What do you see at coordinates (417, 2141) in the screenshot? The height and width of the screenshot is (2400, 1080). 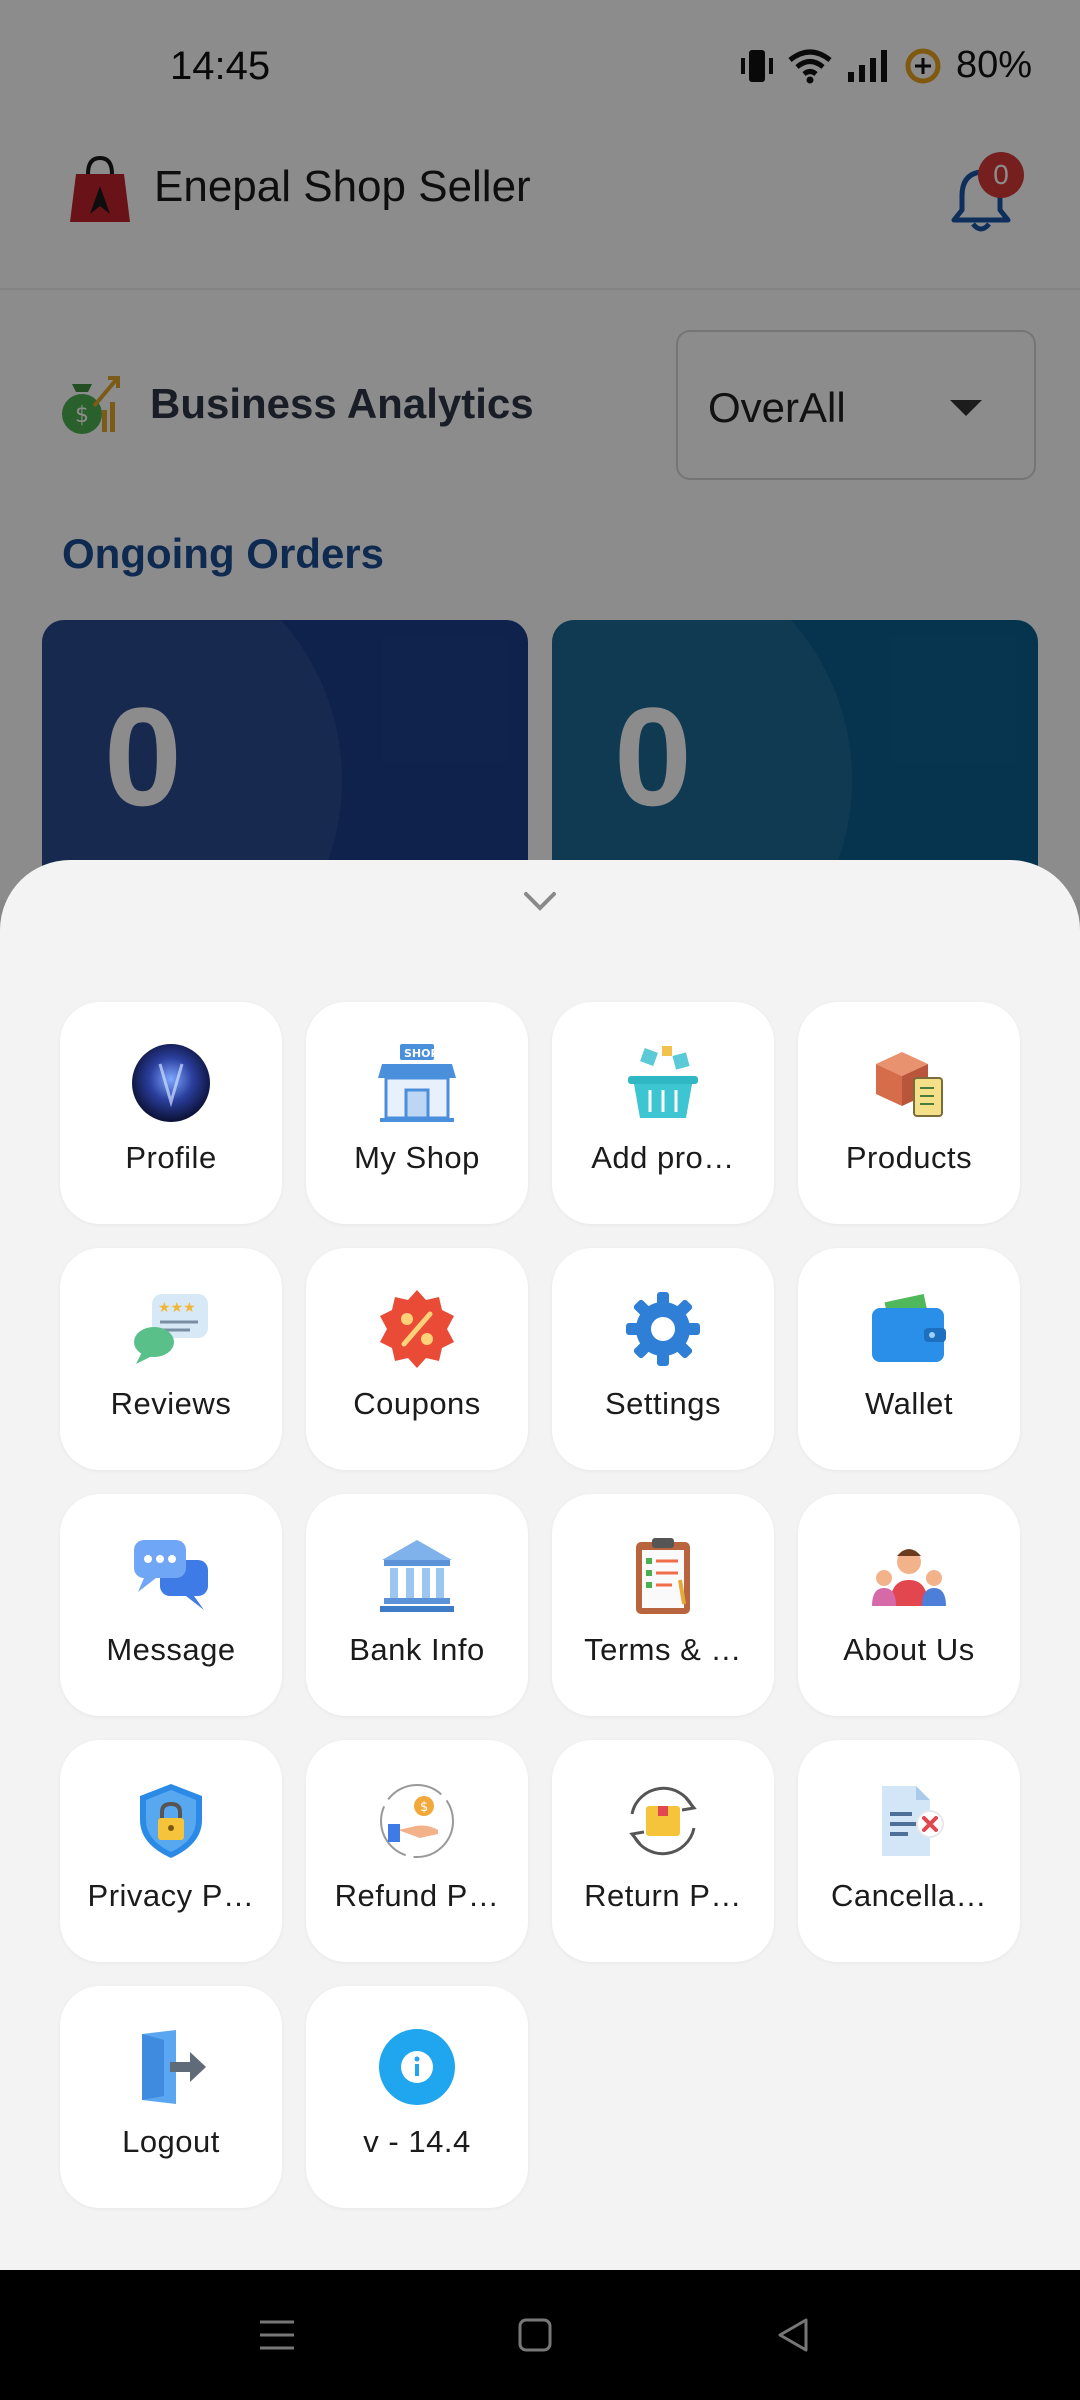 I see `menu-item-label: v - 14.4` at bounding box center [417, 2141].